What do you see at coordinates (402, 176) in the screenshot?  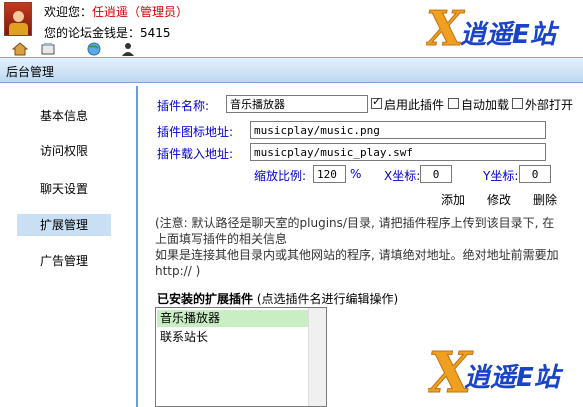 I see `x-coord-label: X坐标:` at bounding box center [402, 176].